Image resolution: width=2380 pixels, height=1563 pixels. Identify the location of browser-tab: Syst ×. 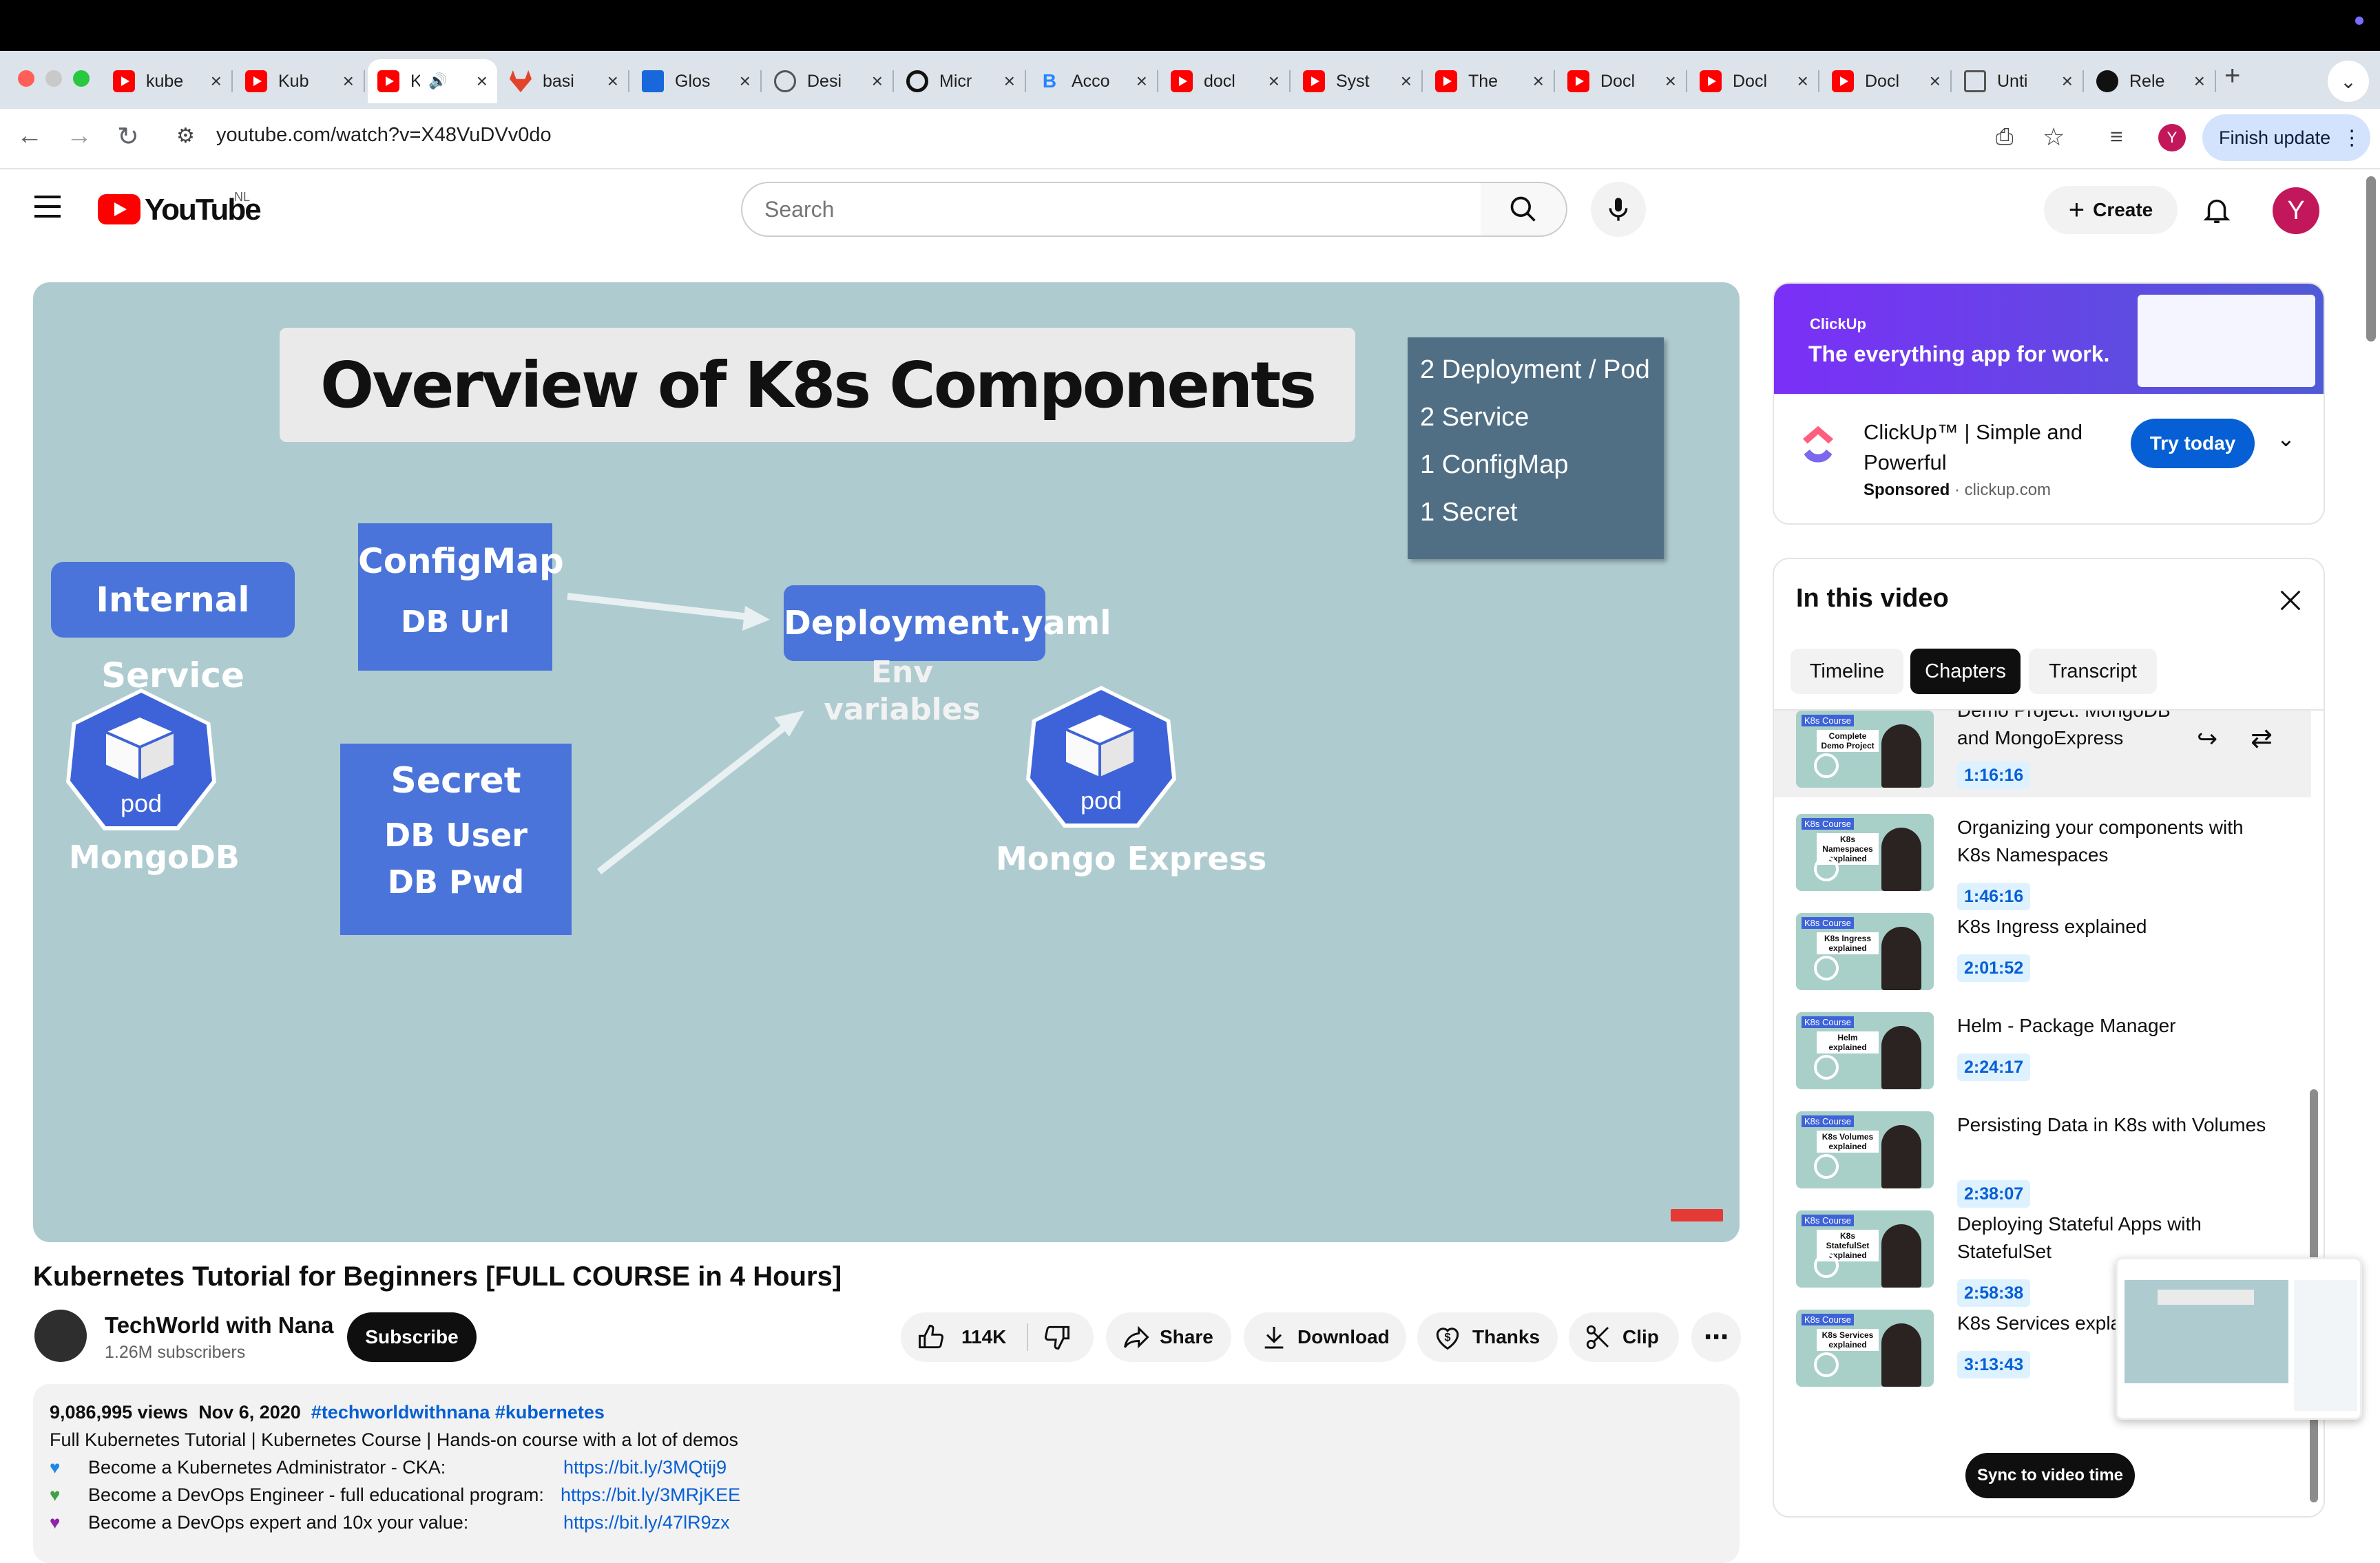
(1358, 81).